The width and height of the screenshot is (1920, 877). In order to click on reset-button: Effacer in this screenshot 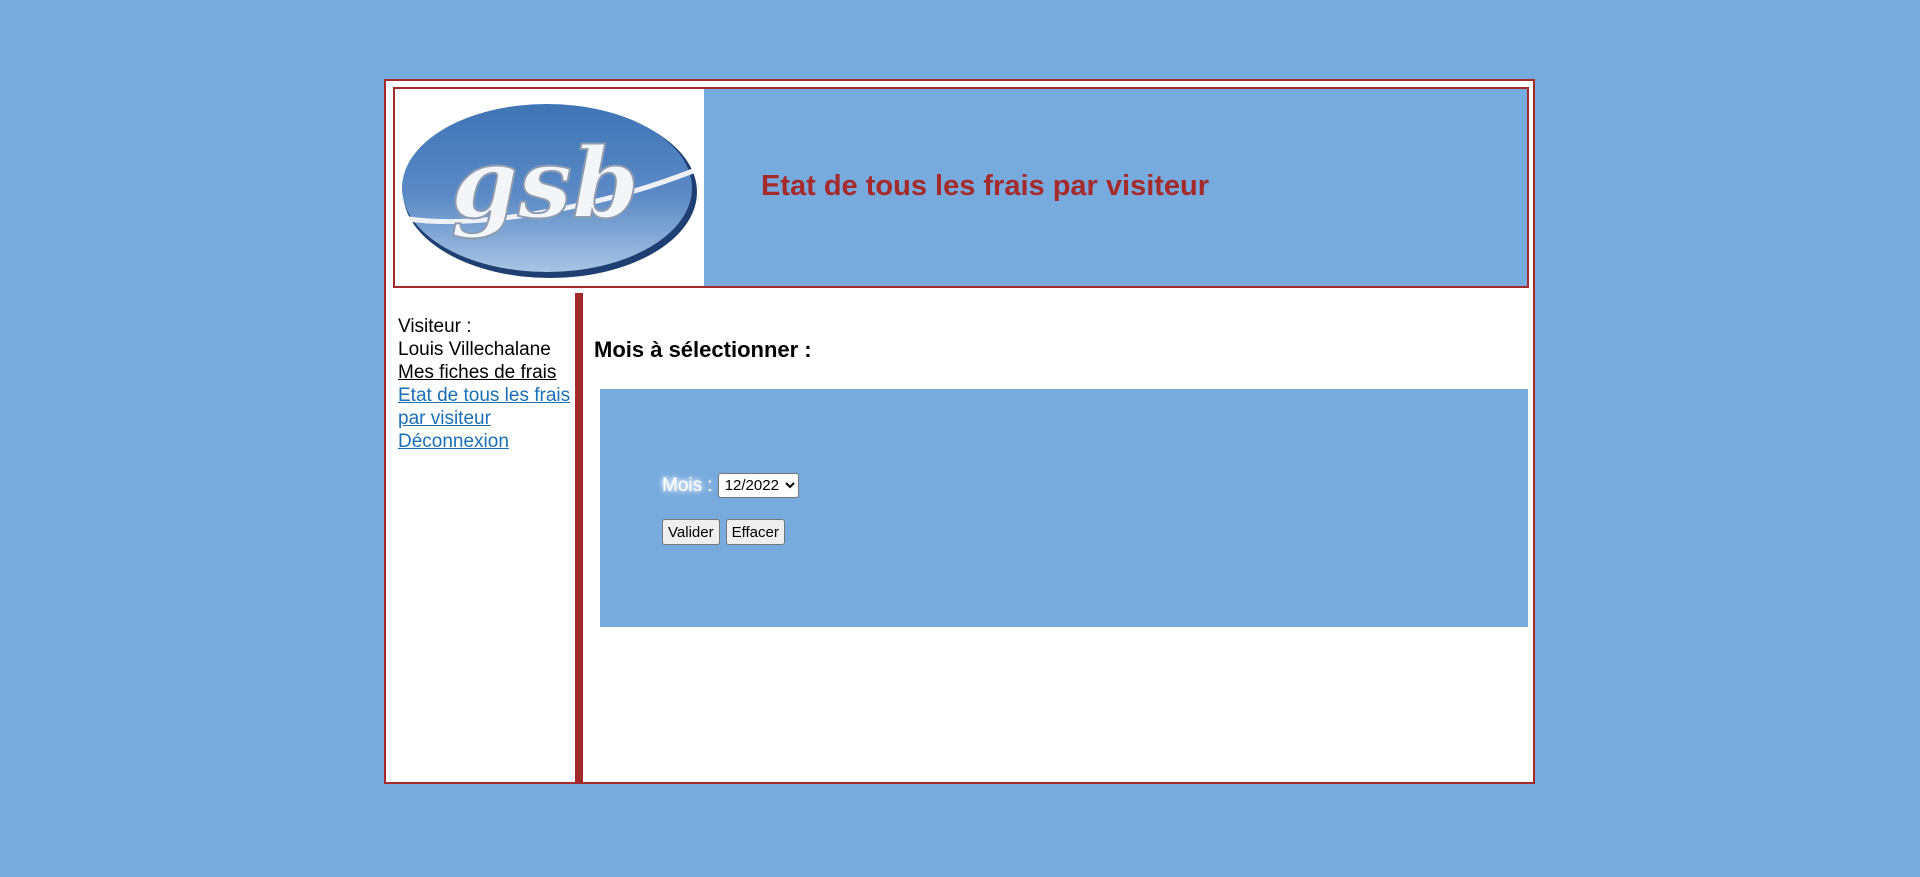, I will do `click(755, 532)`.